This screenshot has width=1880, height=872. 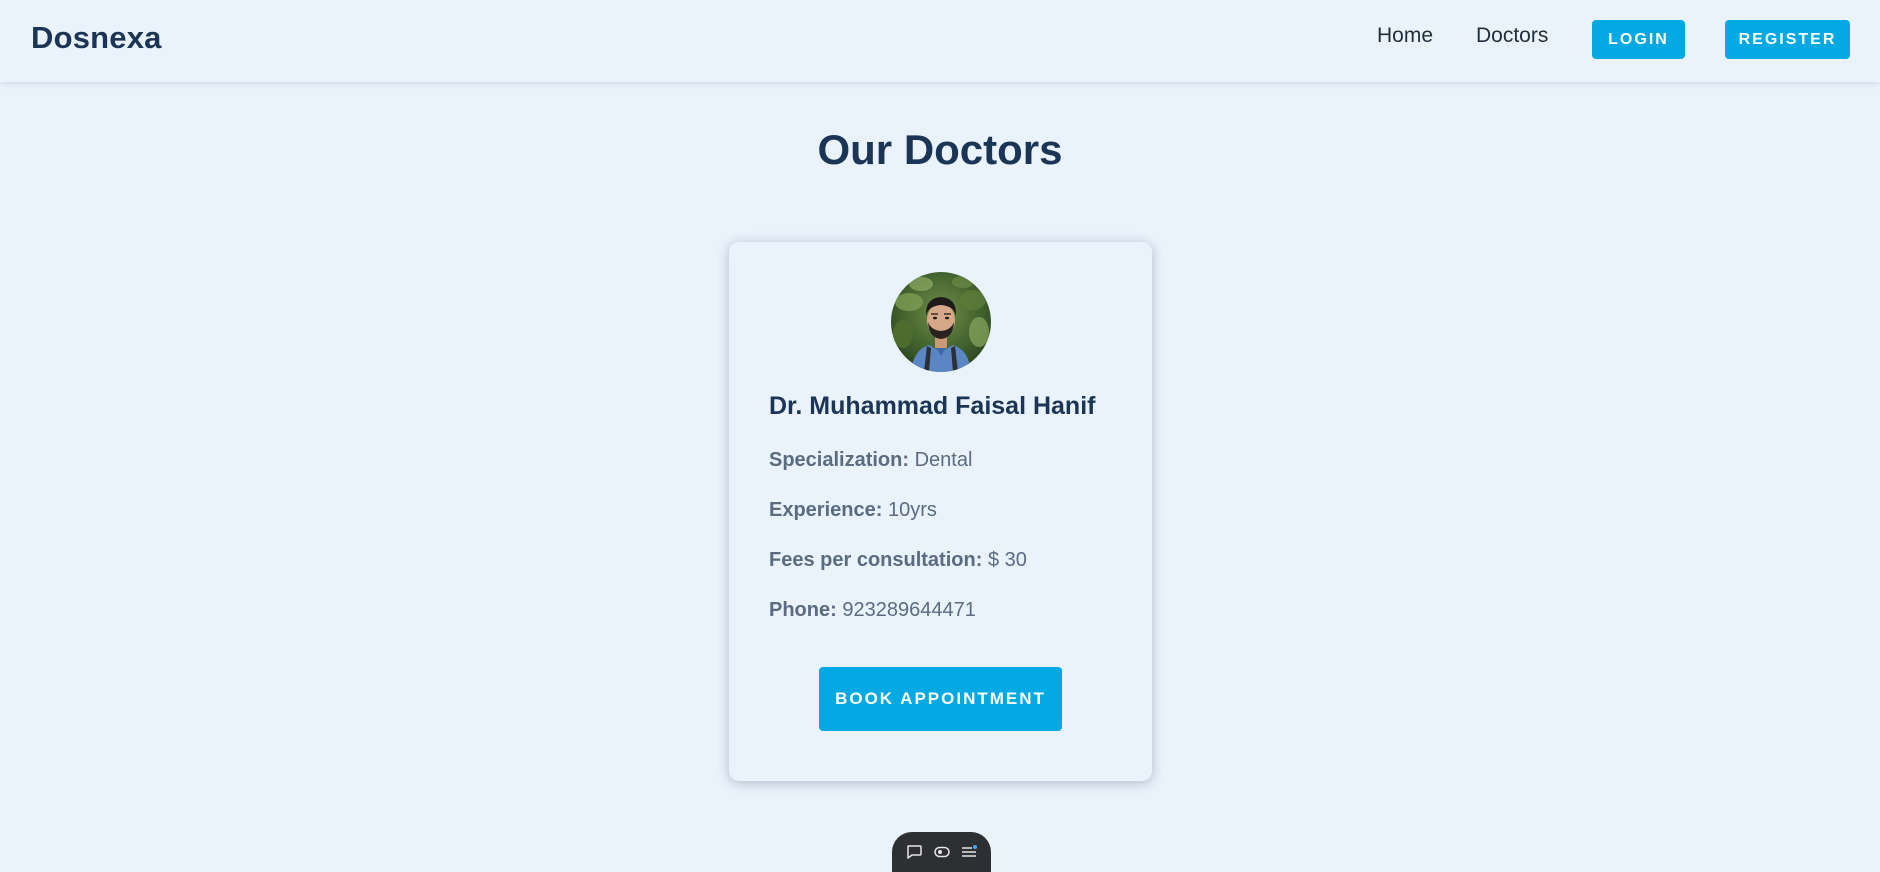 I want to click on doctor-photo, so click(x=941, y=322).